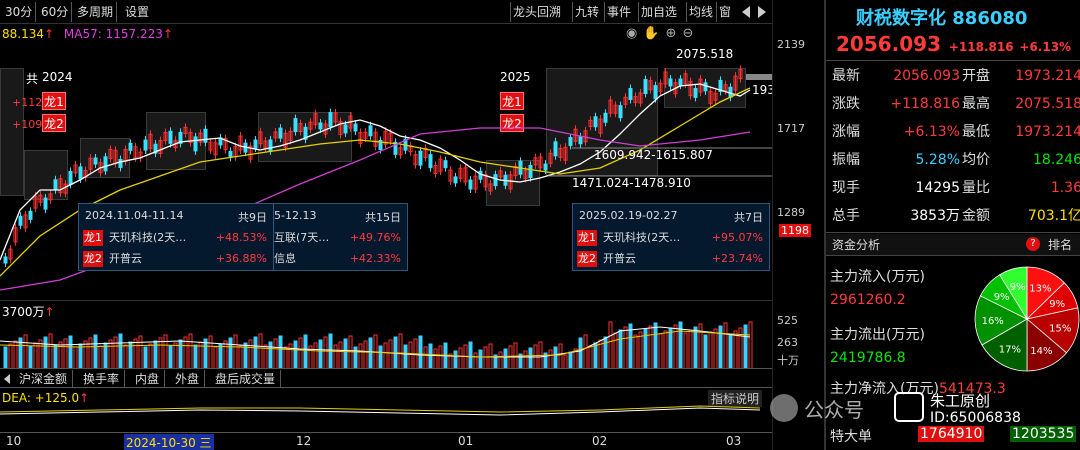  What do you see at coordinates (246, 379) in the screenshot?
I see `tab-after-hours-volume: 盘后成交量` at bounding box center [246, 379].